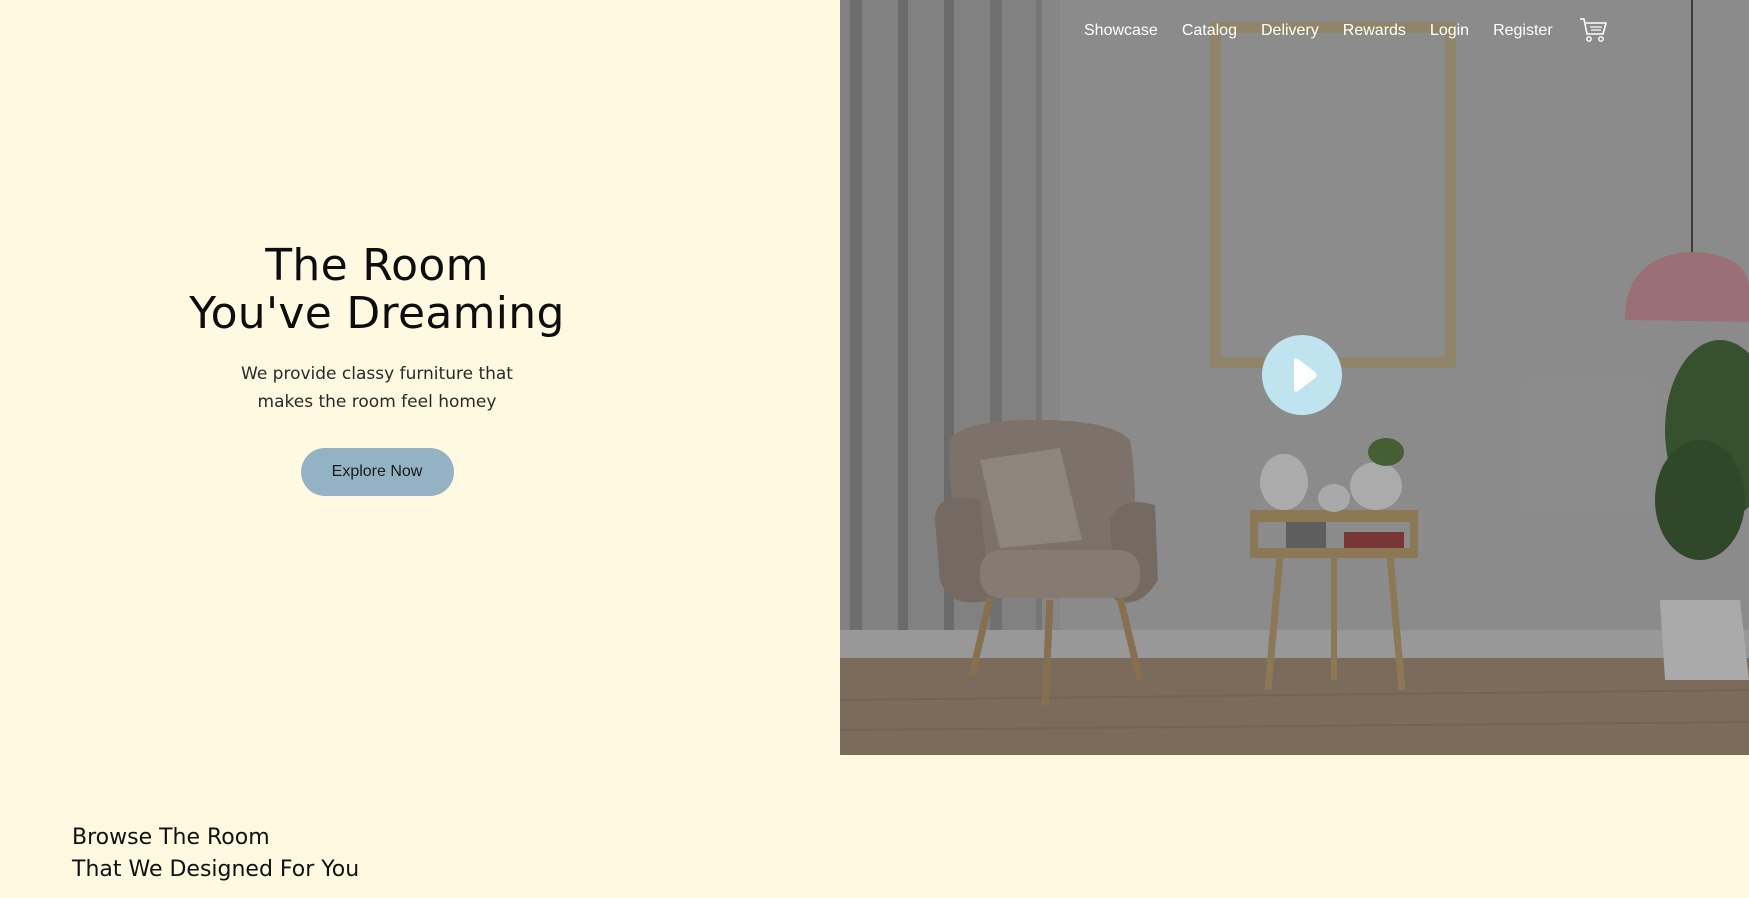  What do you see at coordinates (216, 869) in the screenshot?
I see `browse-heading-line-2: That We Designed For You` at bounding box center [216, 869].